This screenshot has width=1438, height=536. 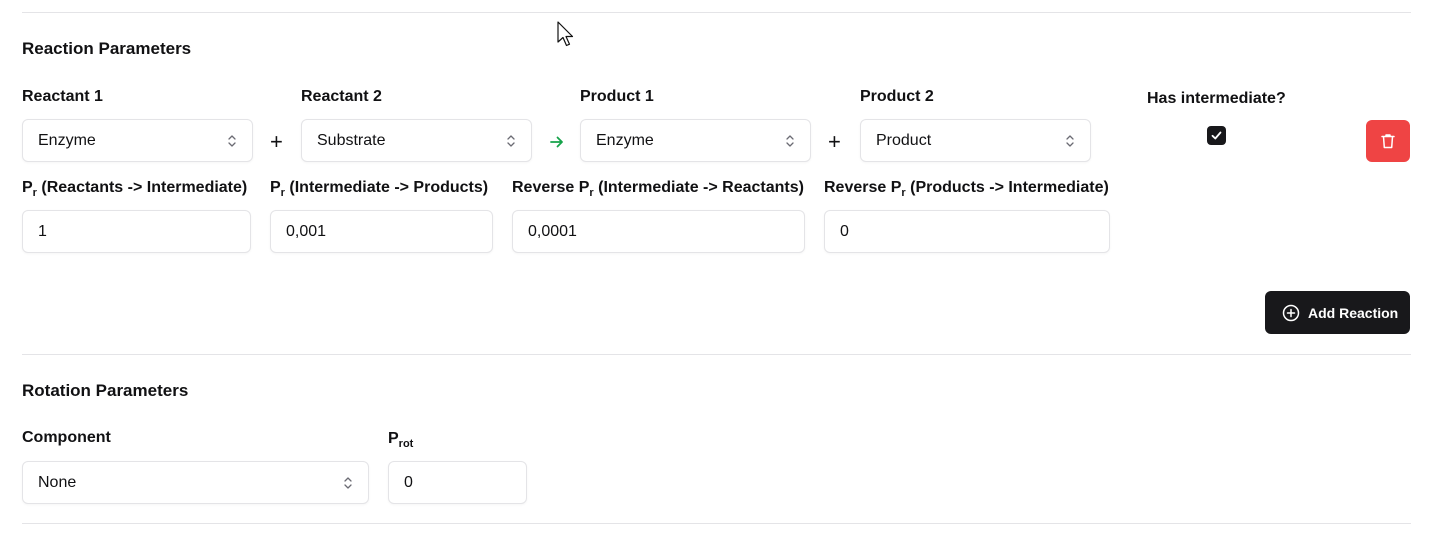 I want to click on trash-icon, so click(x=1388, y=141).